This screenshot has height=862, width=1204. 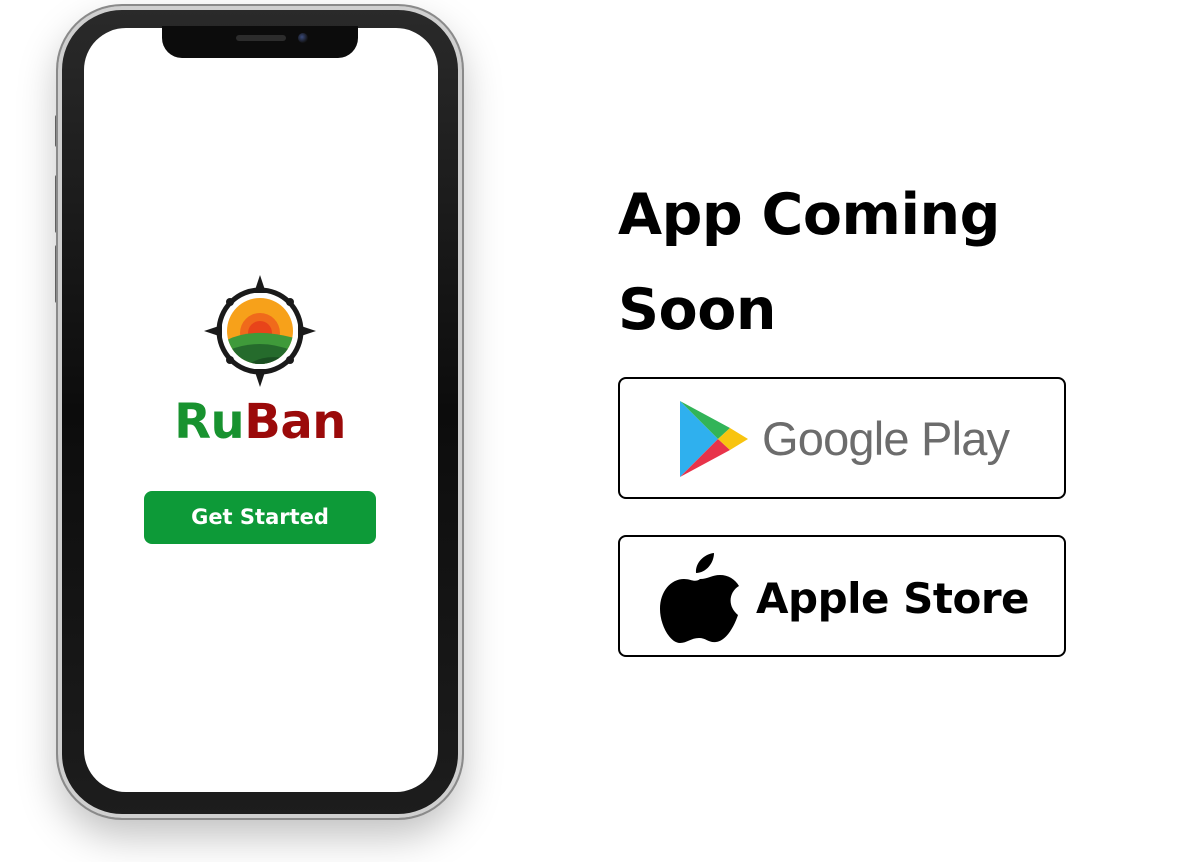 I want to click on phone-speaker, so click(x=261, y=38).